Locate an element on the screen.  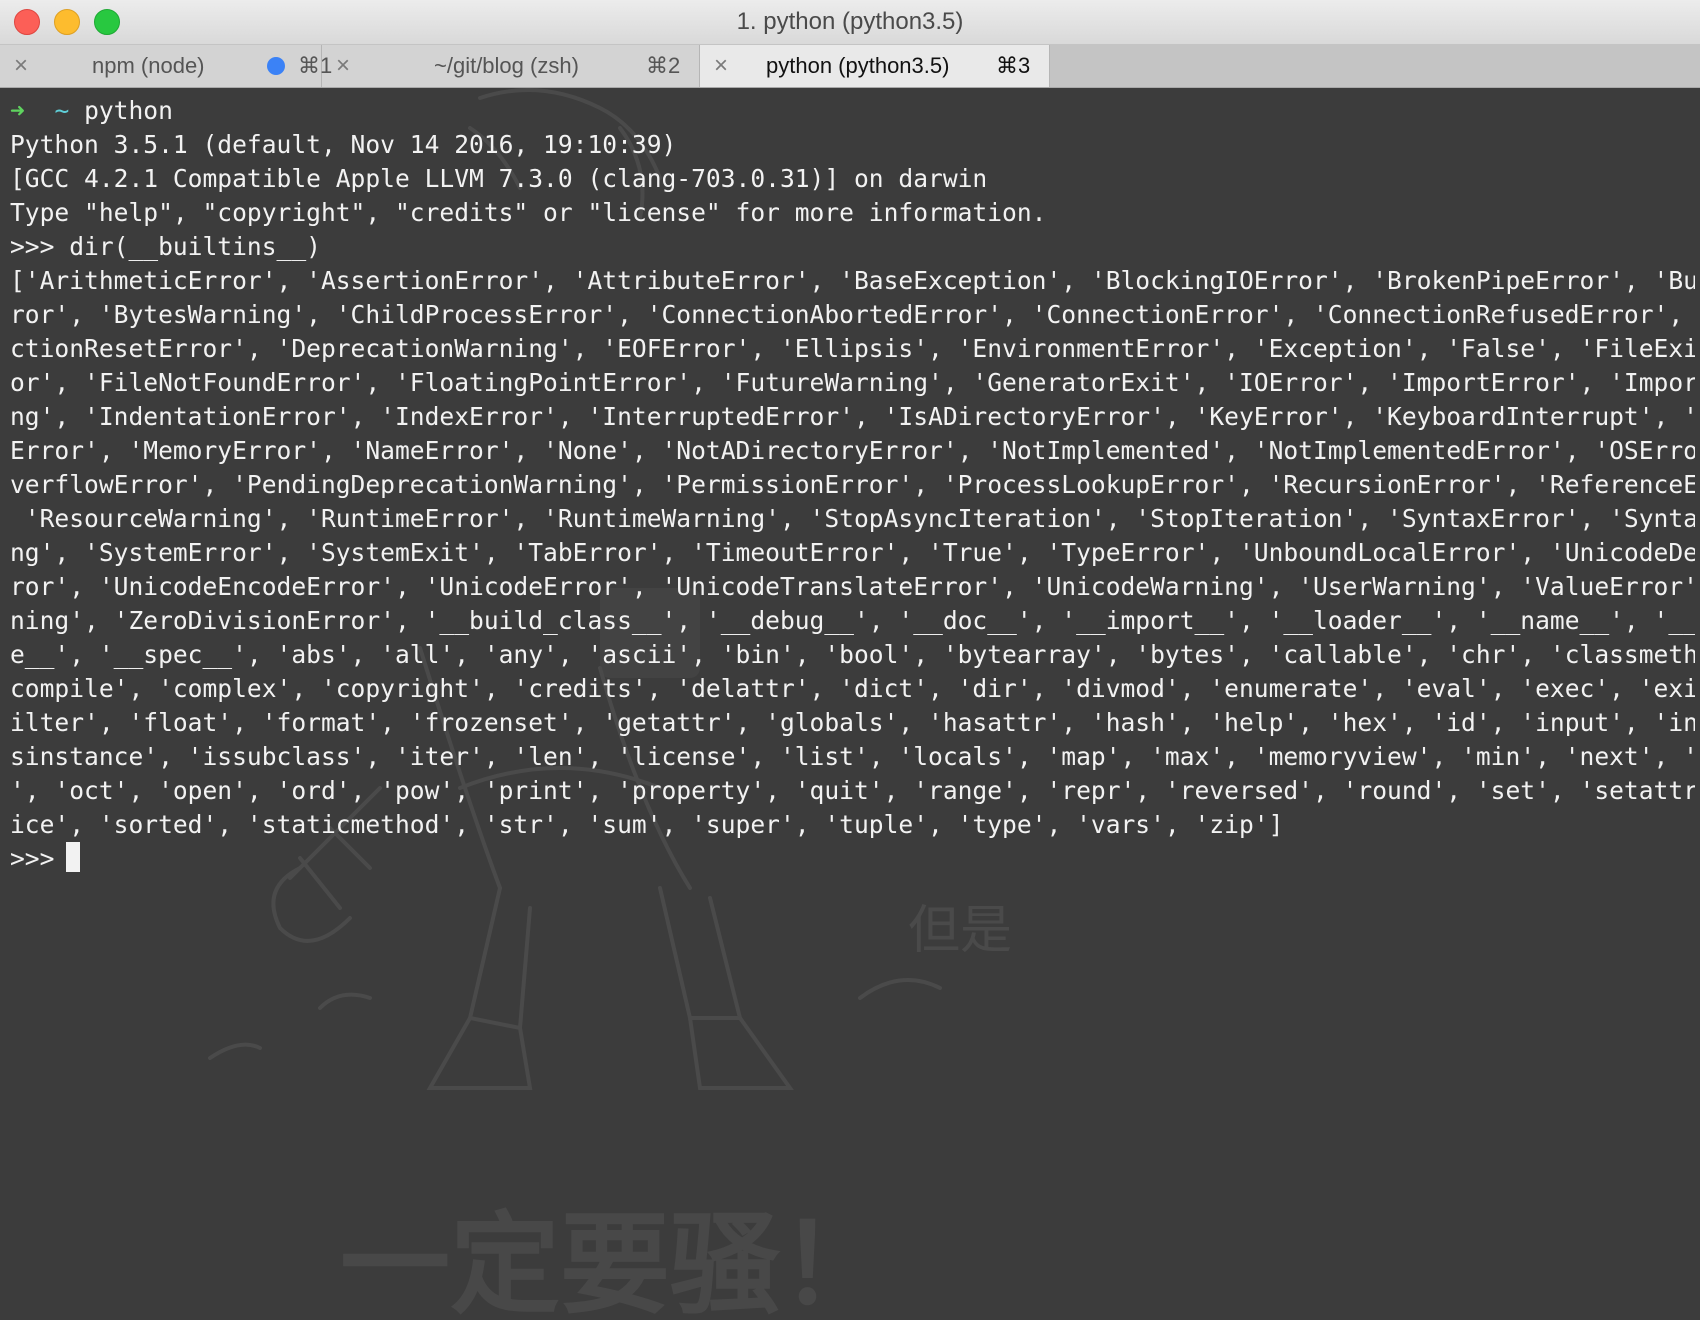
output-line: >>> dir(__builtins__) is located at coordinates (165, 246).